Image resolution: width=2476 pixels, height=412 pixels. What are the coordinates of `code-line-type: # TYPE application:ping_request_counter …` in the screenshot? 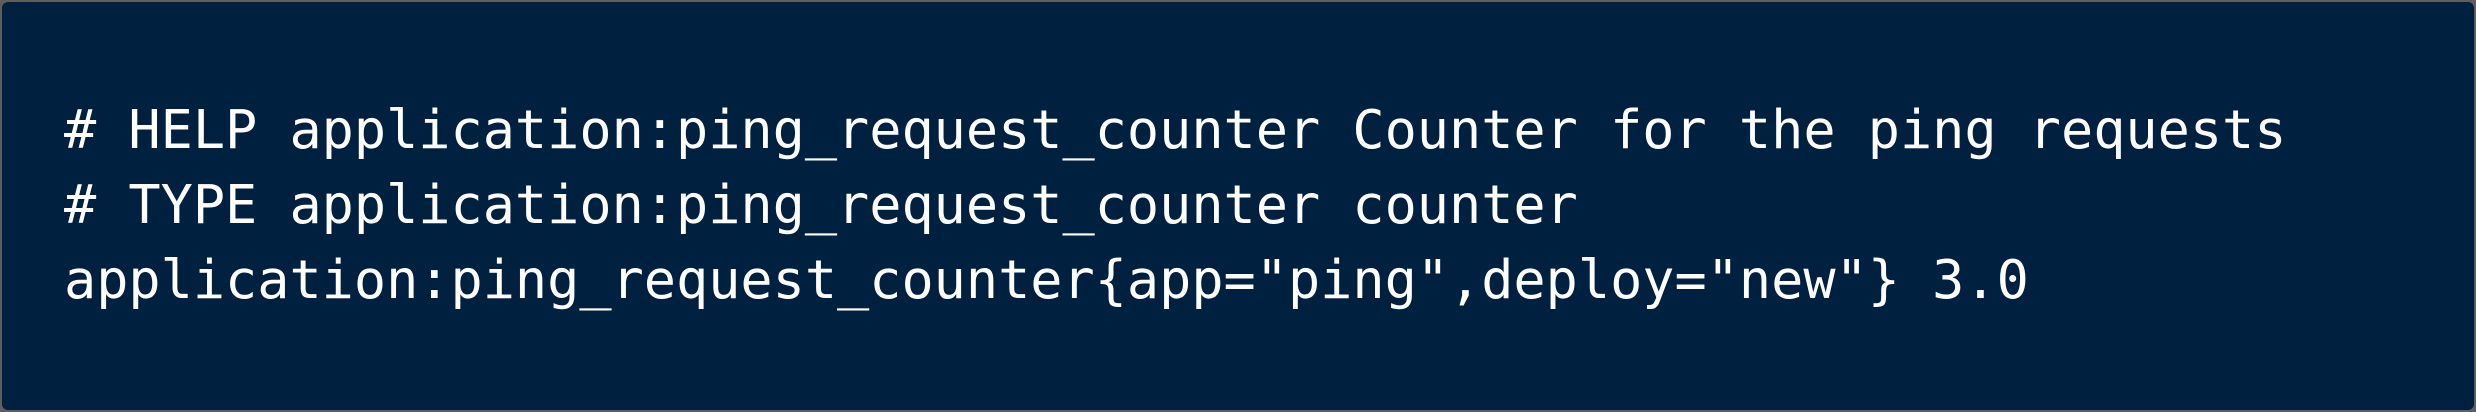 It's located at (821, 204).